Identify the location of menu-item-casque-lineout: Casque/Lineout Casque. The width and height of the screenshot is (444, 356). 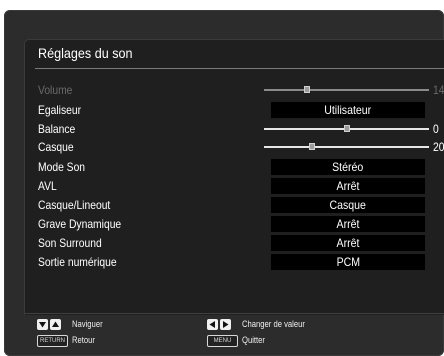
(241, 205).